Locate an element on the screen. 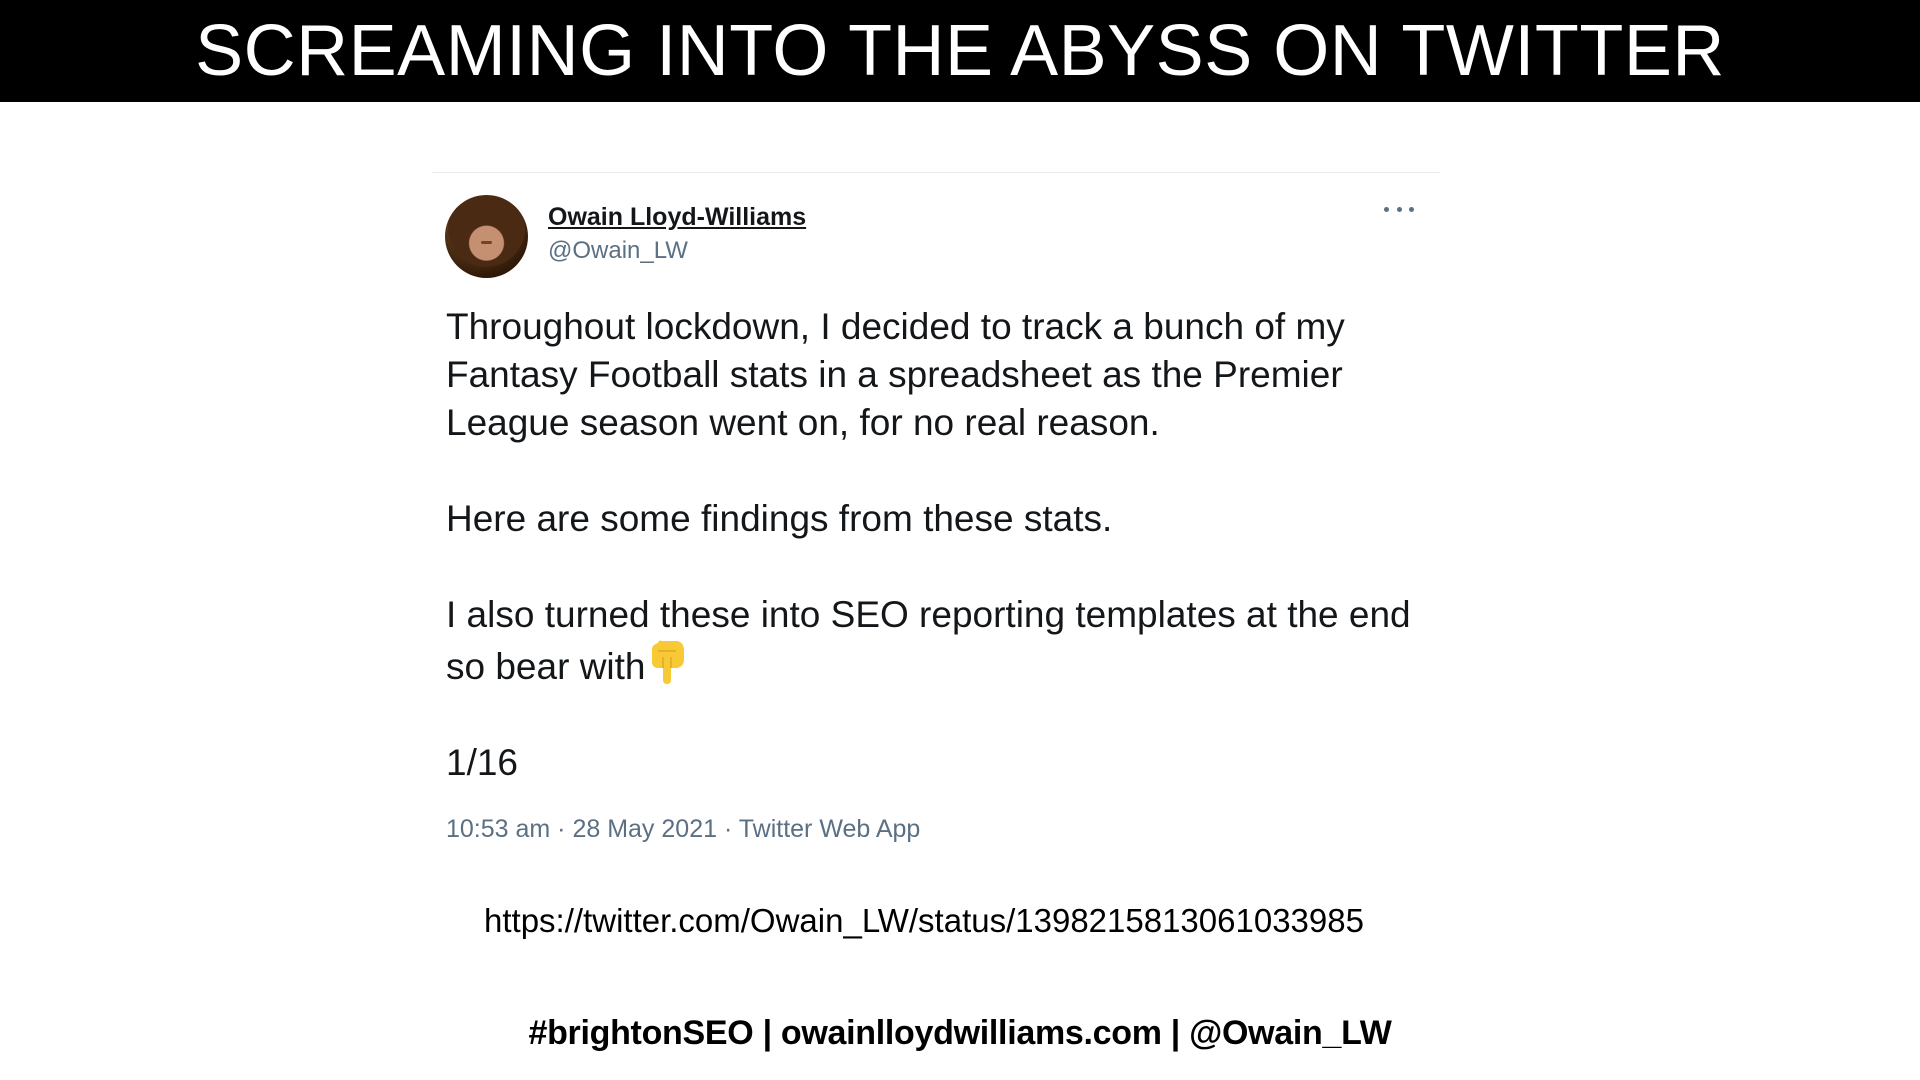 Image resolution: width=1920 pixels, height=1080 pixels. avatar is located at coordinates (486, 236).